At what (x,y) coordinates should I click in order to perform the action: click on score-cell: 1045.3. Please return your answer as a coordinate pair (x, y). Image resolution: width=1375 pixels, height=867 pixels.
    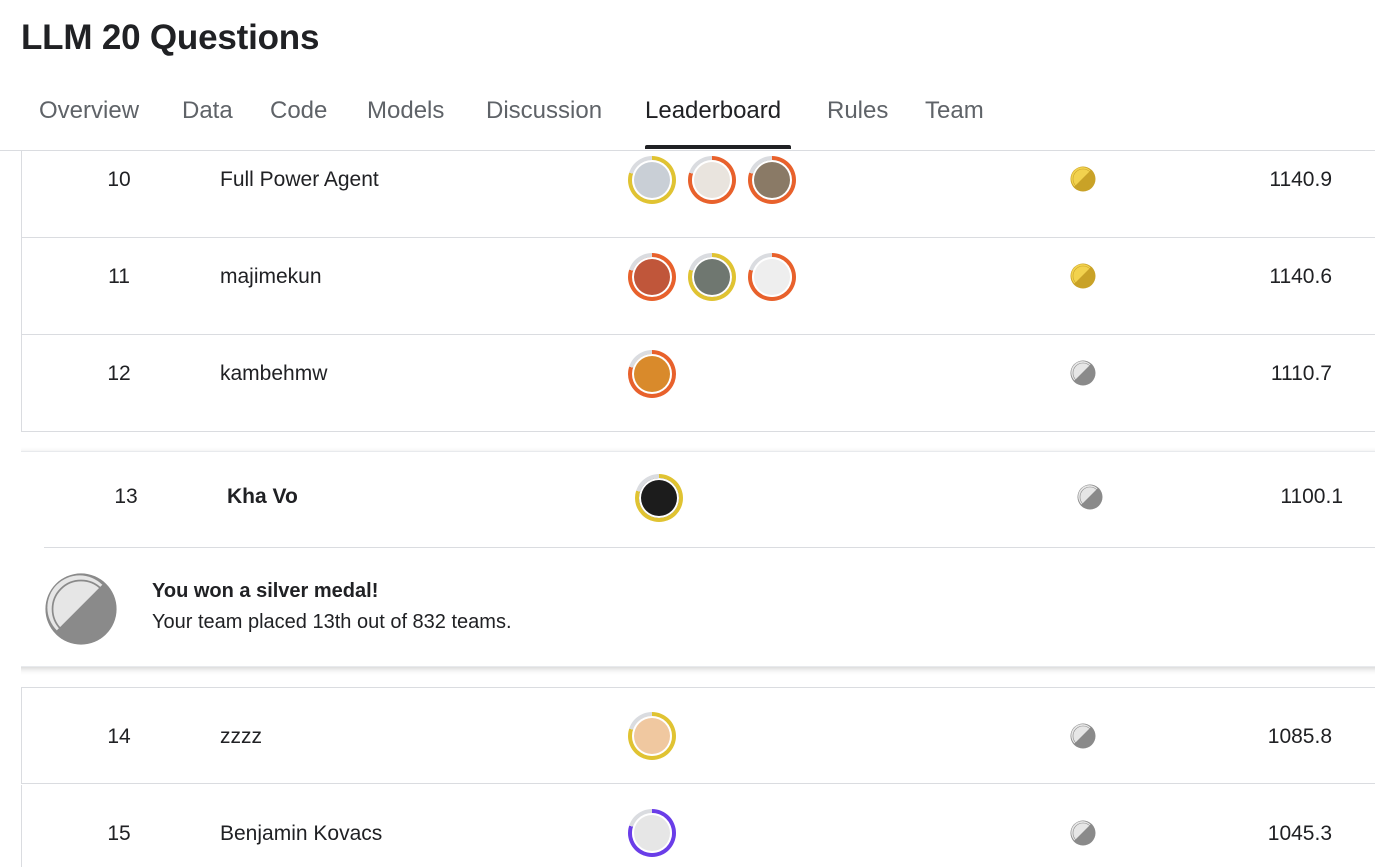
    Looking at the image, I should click on (1299, 833).